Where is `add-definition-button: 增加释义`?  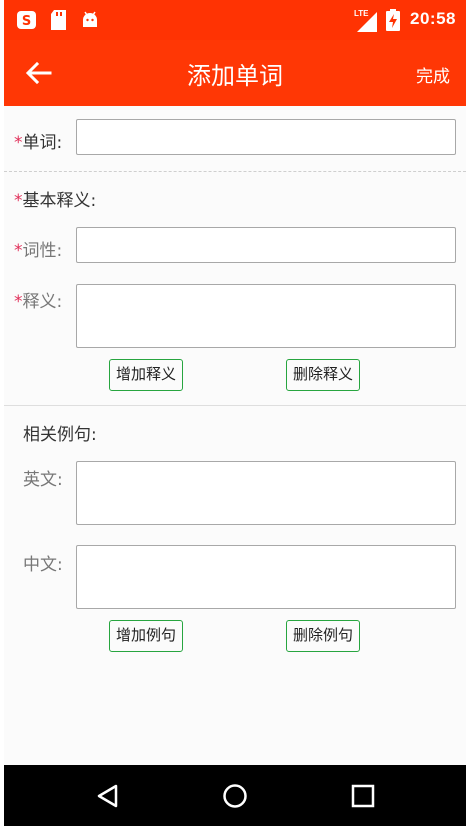
add-definition-button: 增加释义 is located at coordinates (146, 375).